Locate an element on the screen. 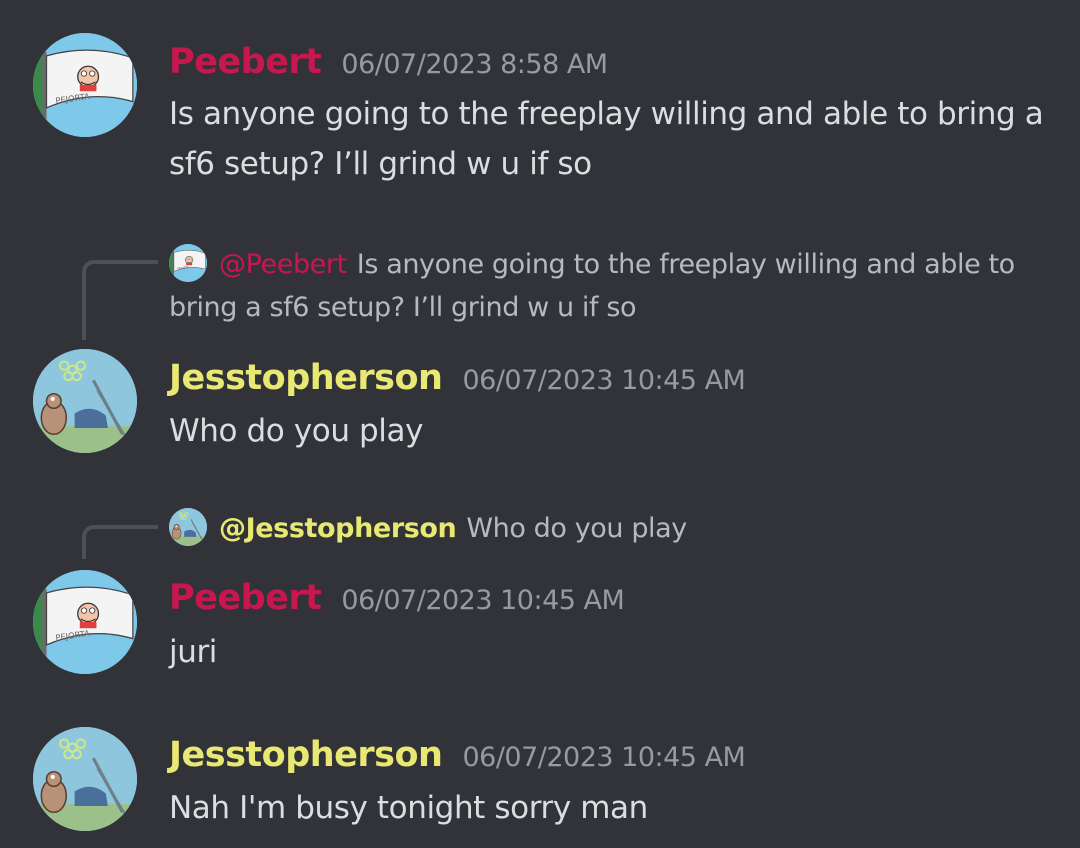 The image size is (1080, 848). reply-quoted-text: Who do you play is located at coordinates (576, 528).